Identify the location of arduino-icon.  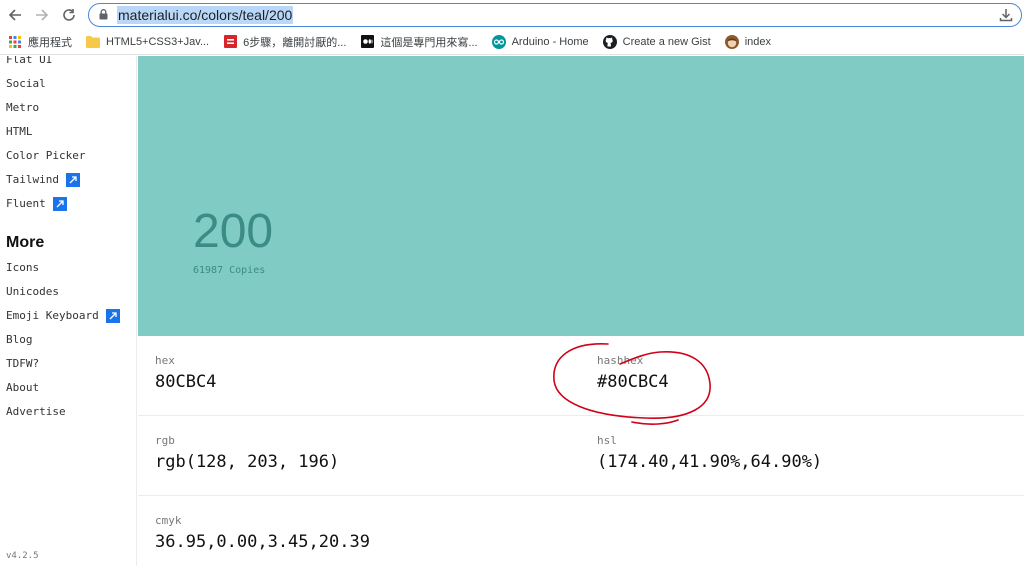
(498, 41).